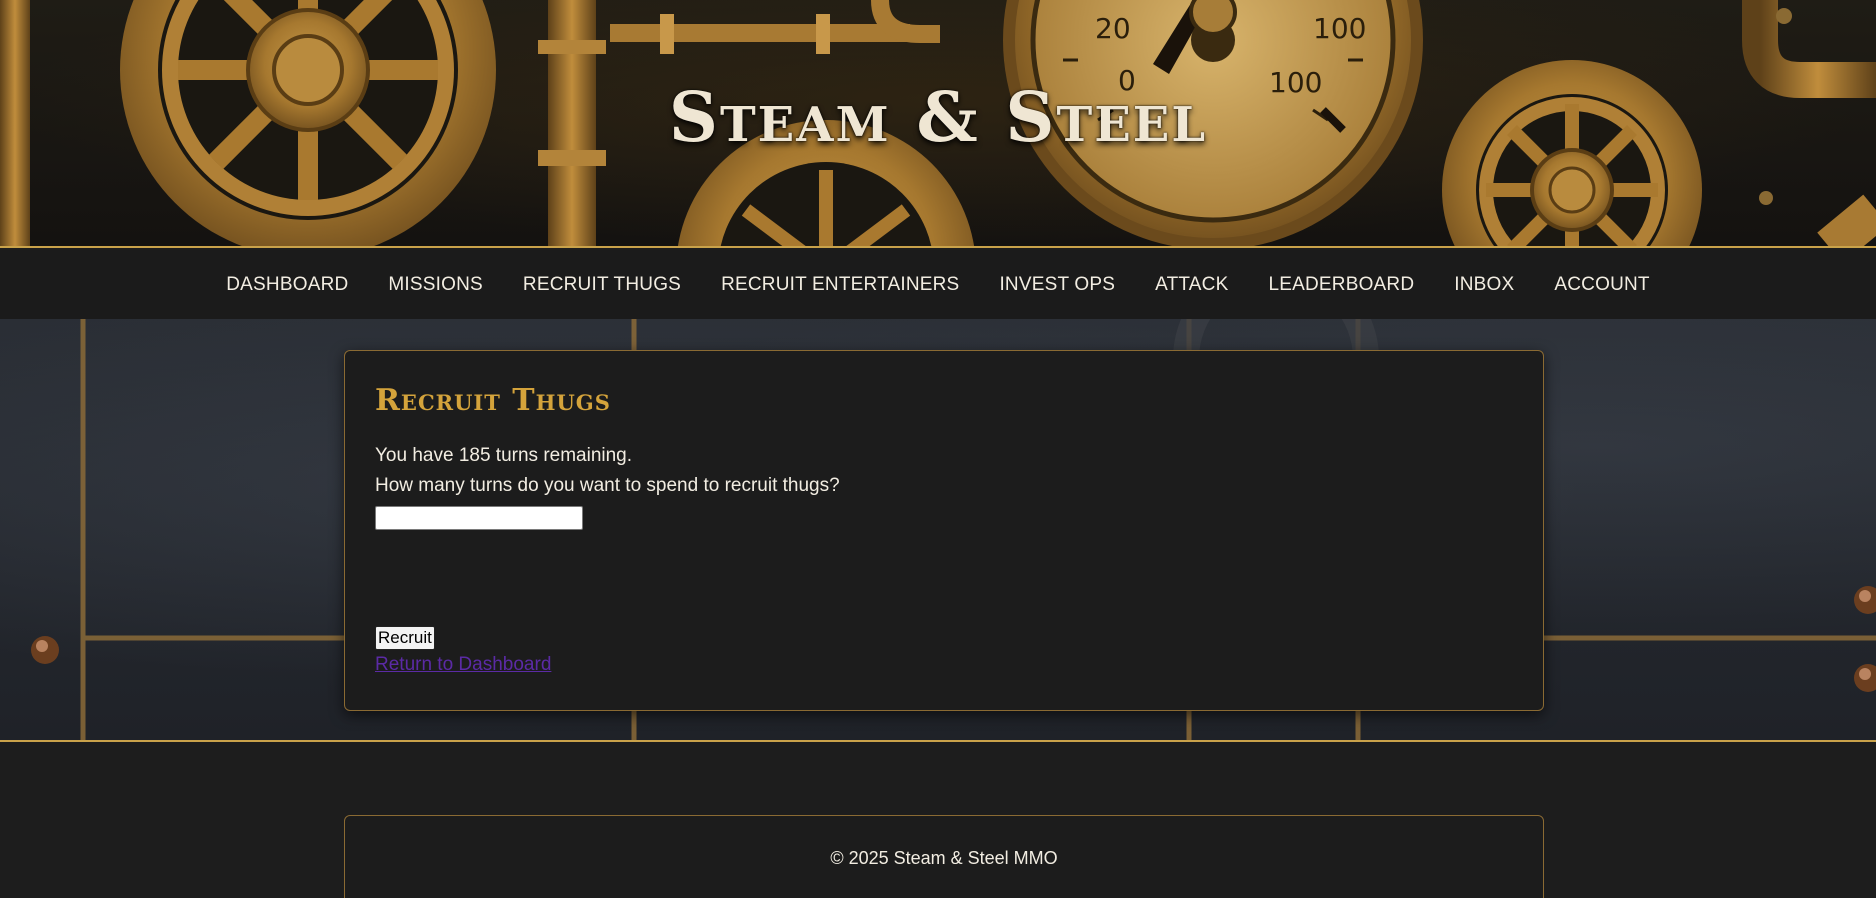  I want to click on nav-item-dashboard: DASHBOARD, so click(287, 285).